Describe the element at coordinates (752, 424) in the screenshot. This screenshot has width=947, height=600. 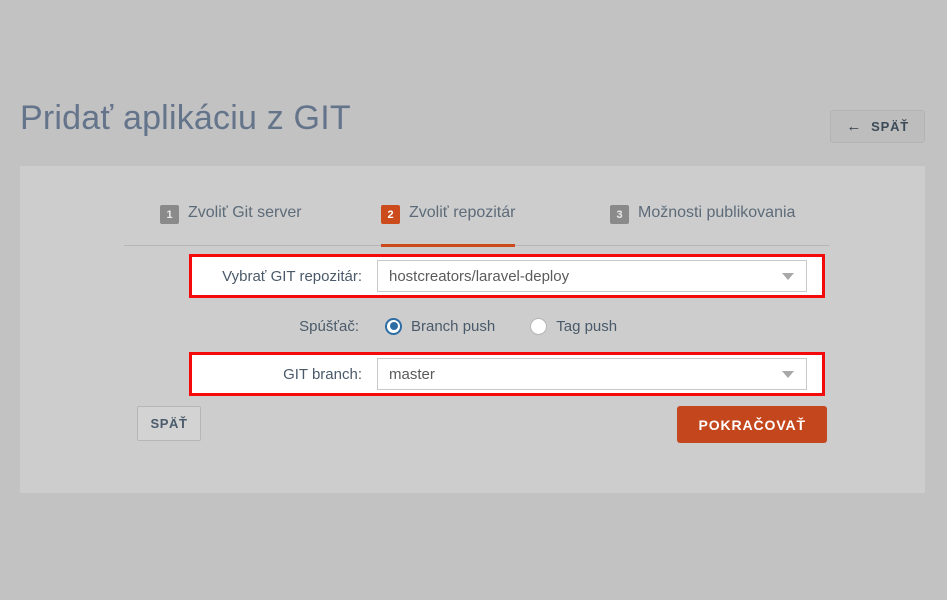
I see `continue-button: POKRAČOVAŤ` at that location.